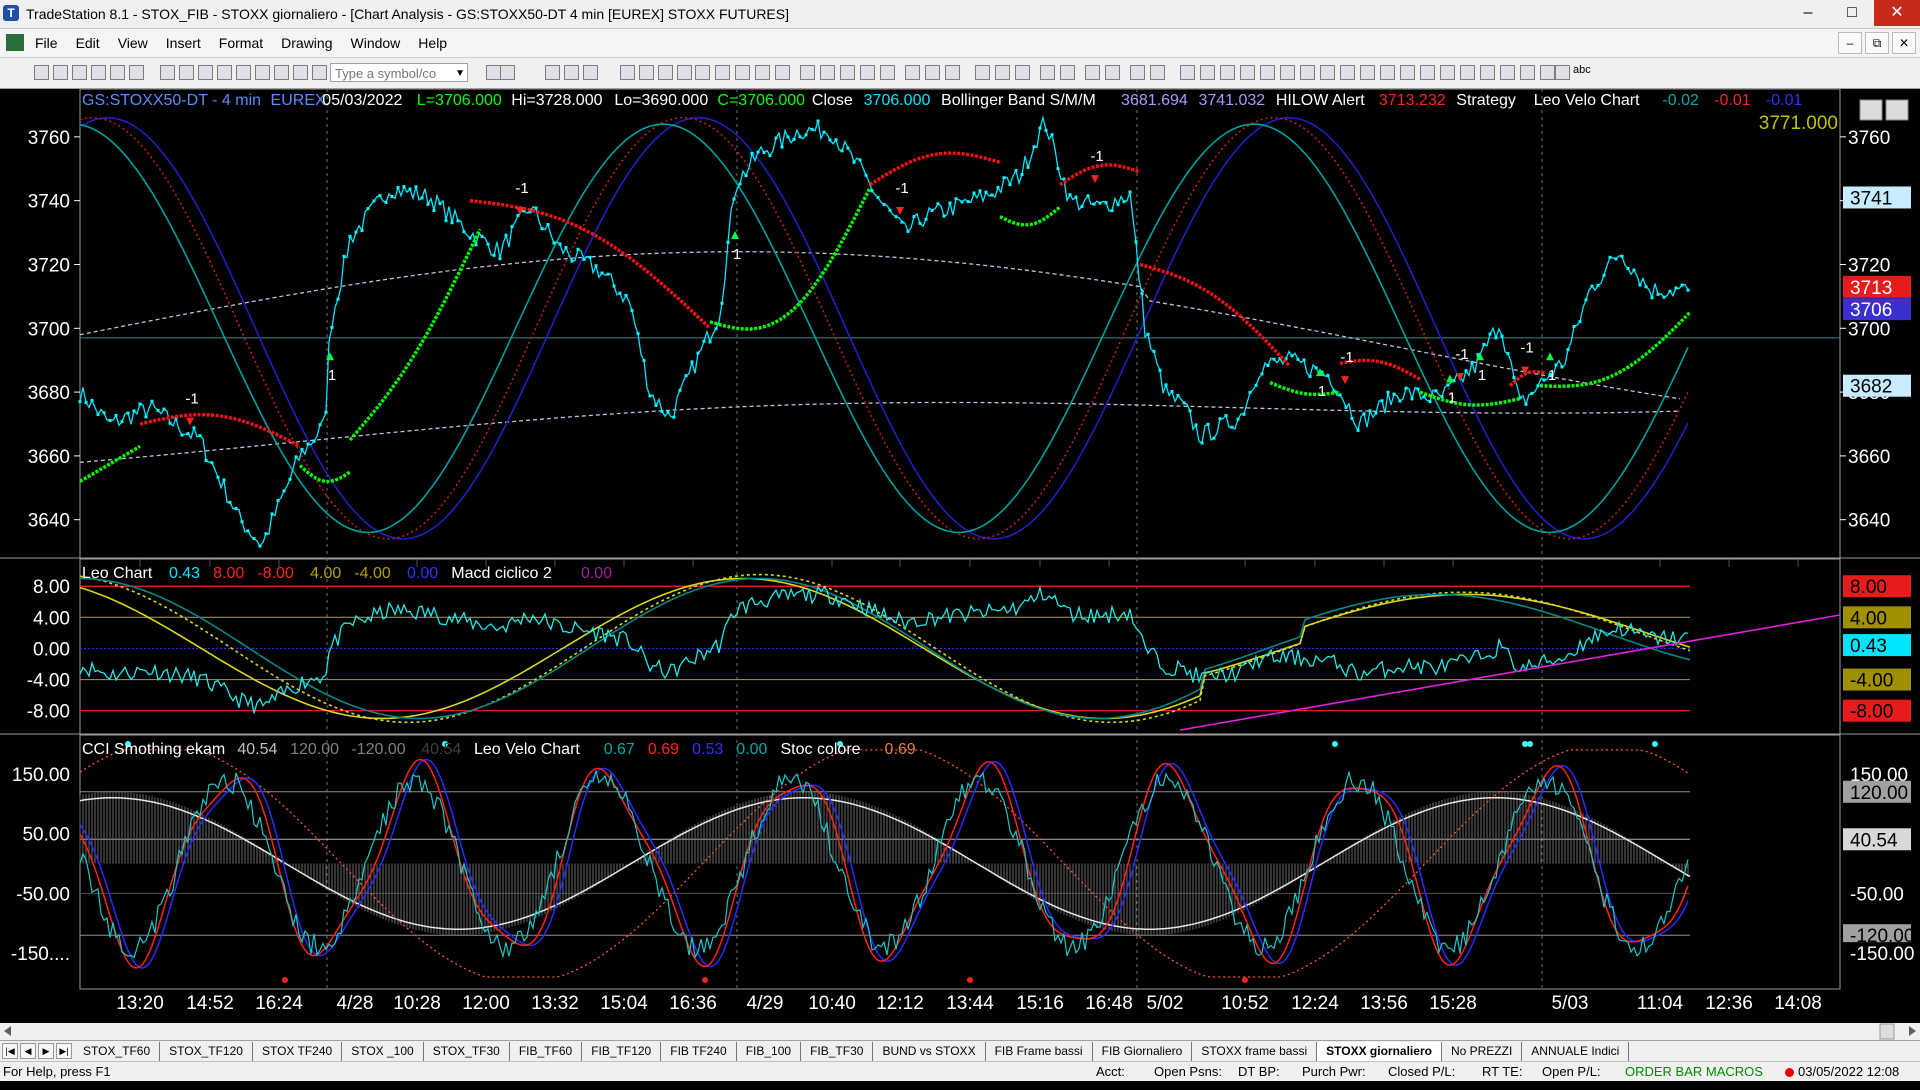  What do you see at coordinates (684, 72) in the screenshot?
I see `scan4-icon` at bounding box center [684, 72].